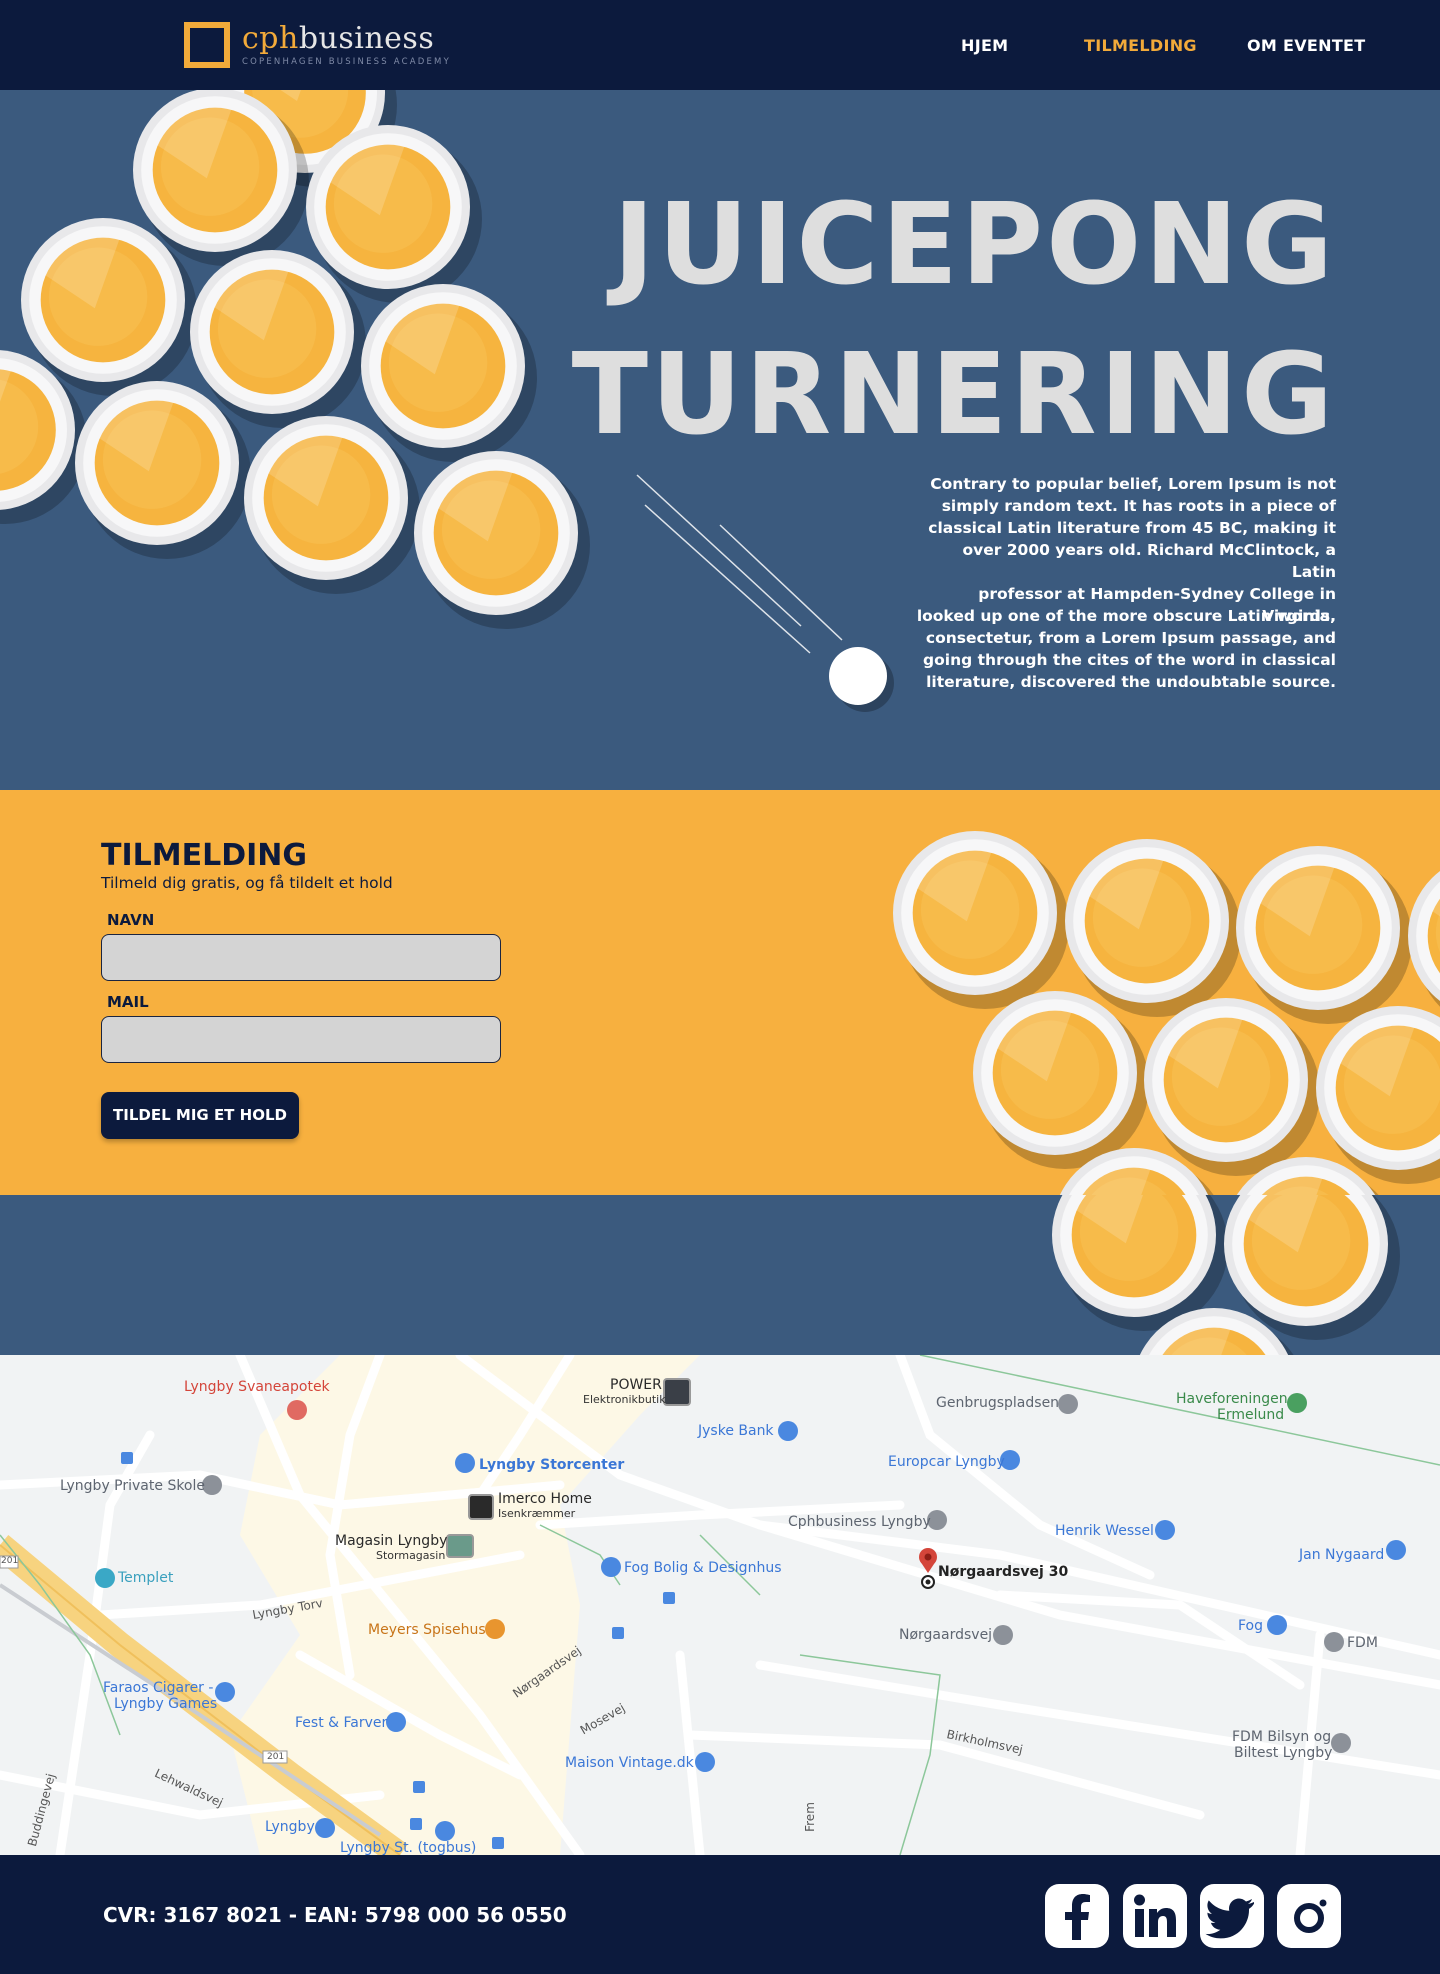 This screenshot has height=1974, width=1440. Describe the element at coordinates (998, 1403) in the screenshot. I see `map-label: Genbrugspladsen` at that location.